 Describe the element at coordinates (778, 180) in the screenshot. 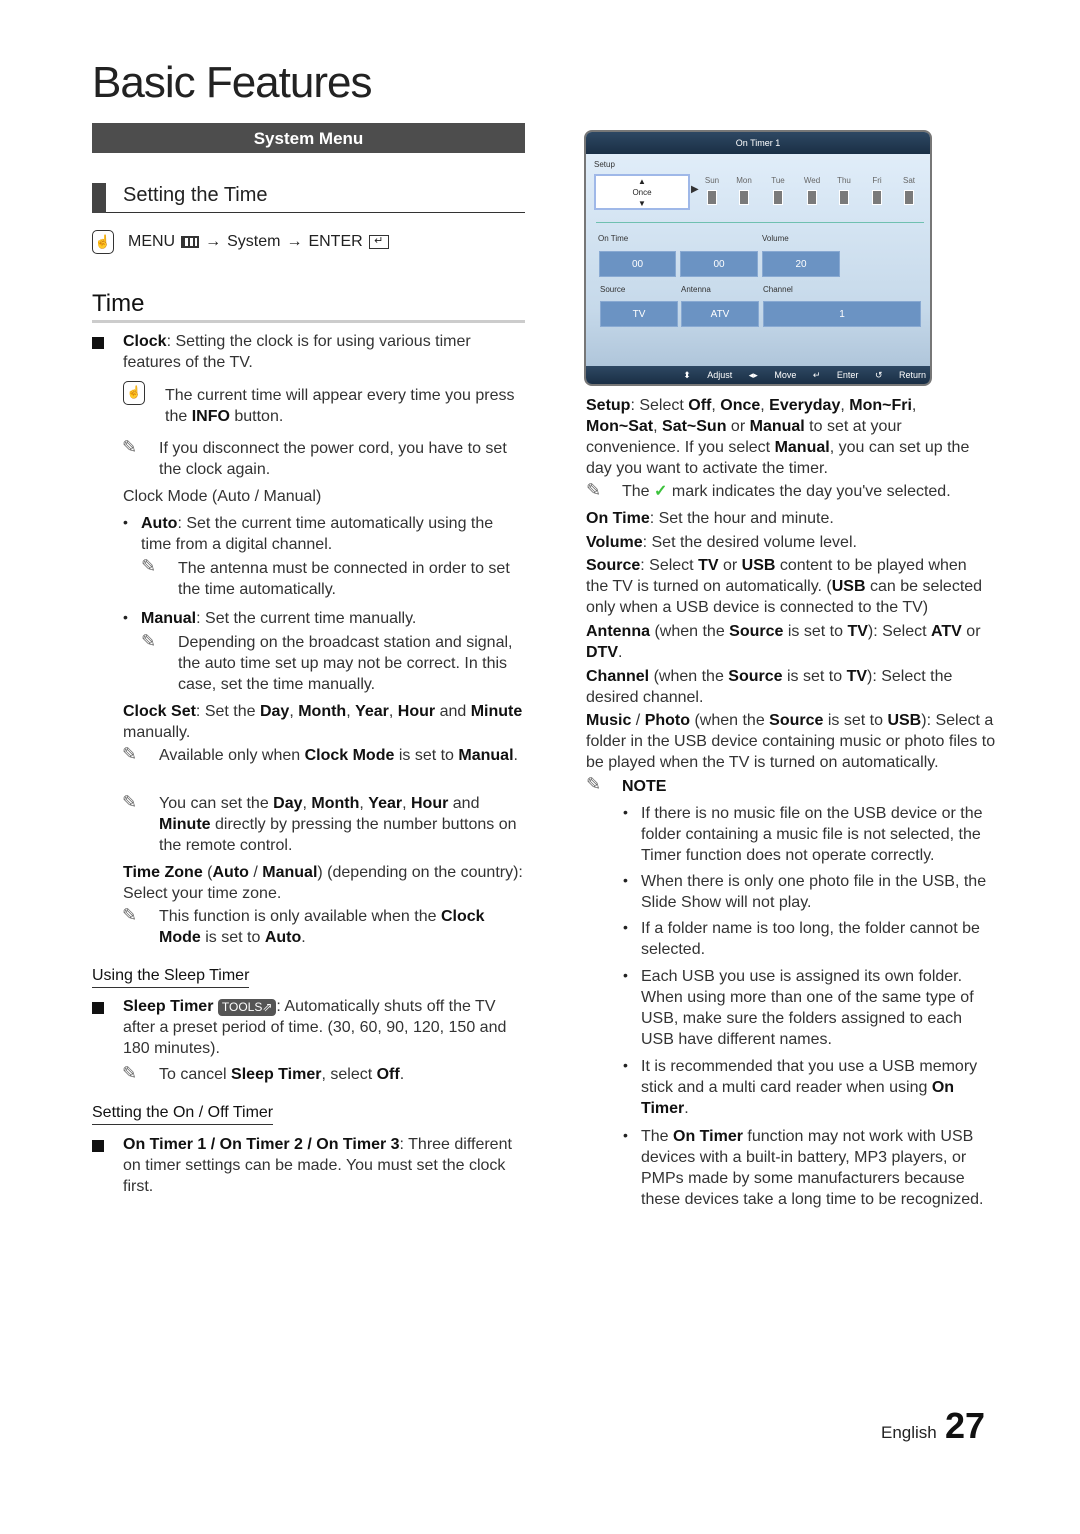

I see `tv-day-label: Tue` at that location.